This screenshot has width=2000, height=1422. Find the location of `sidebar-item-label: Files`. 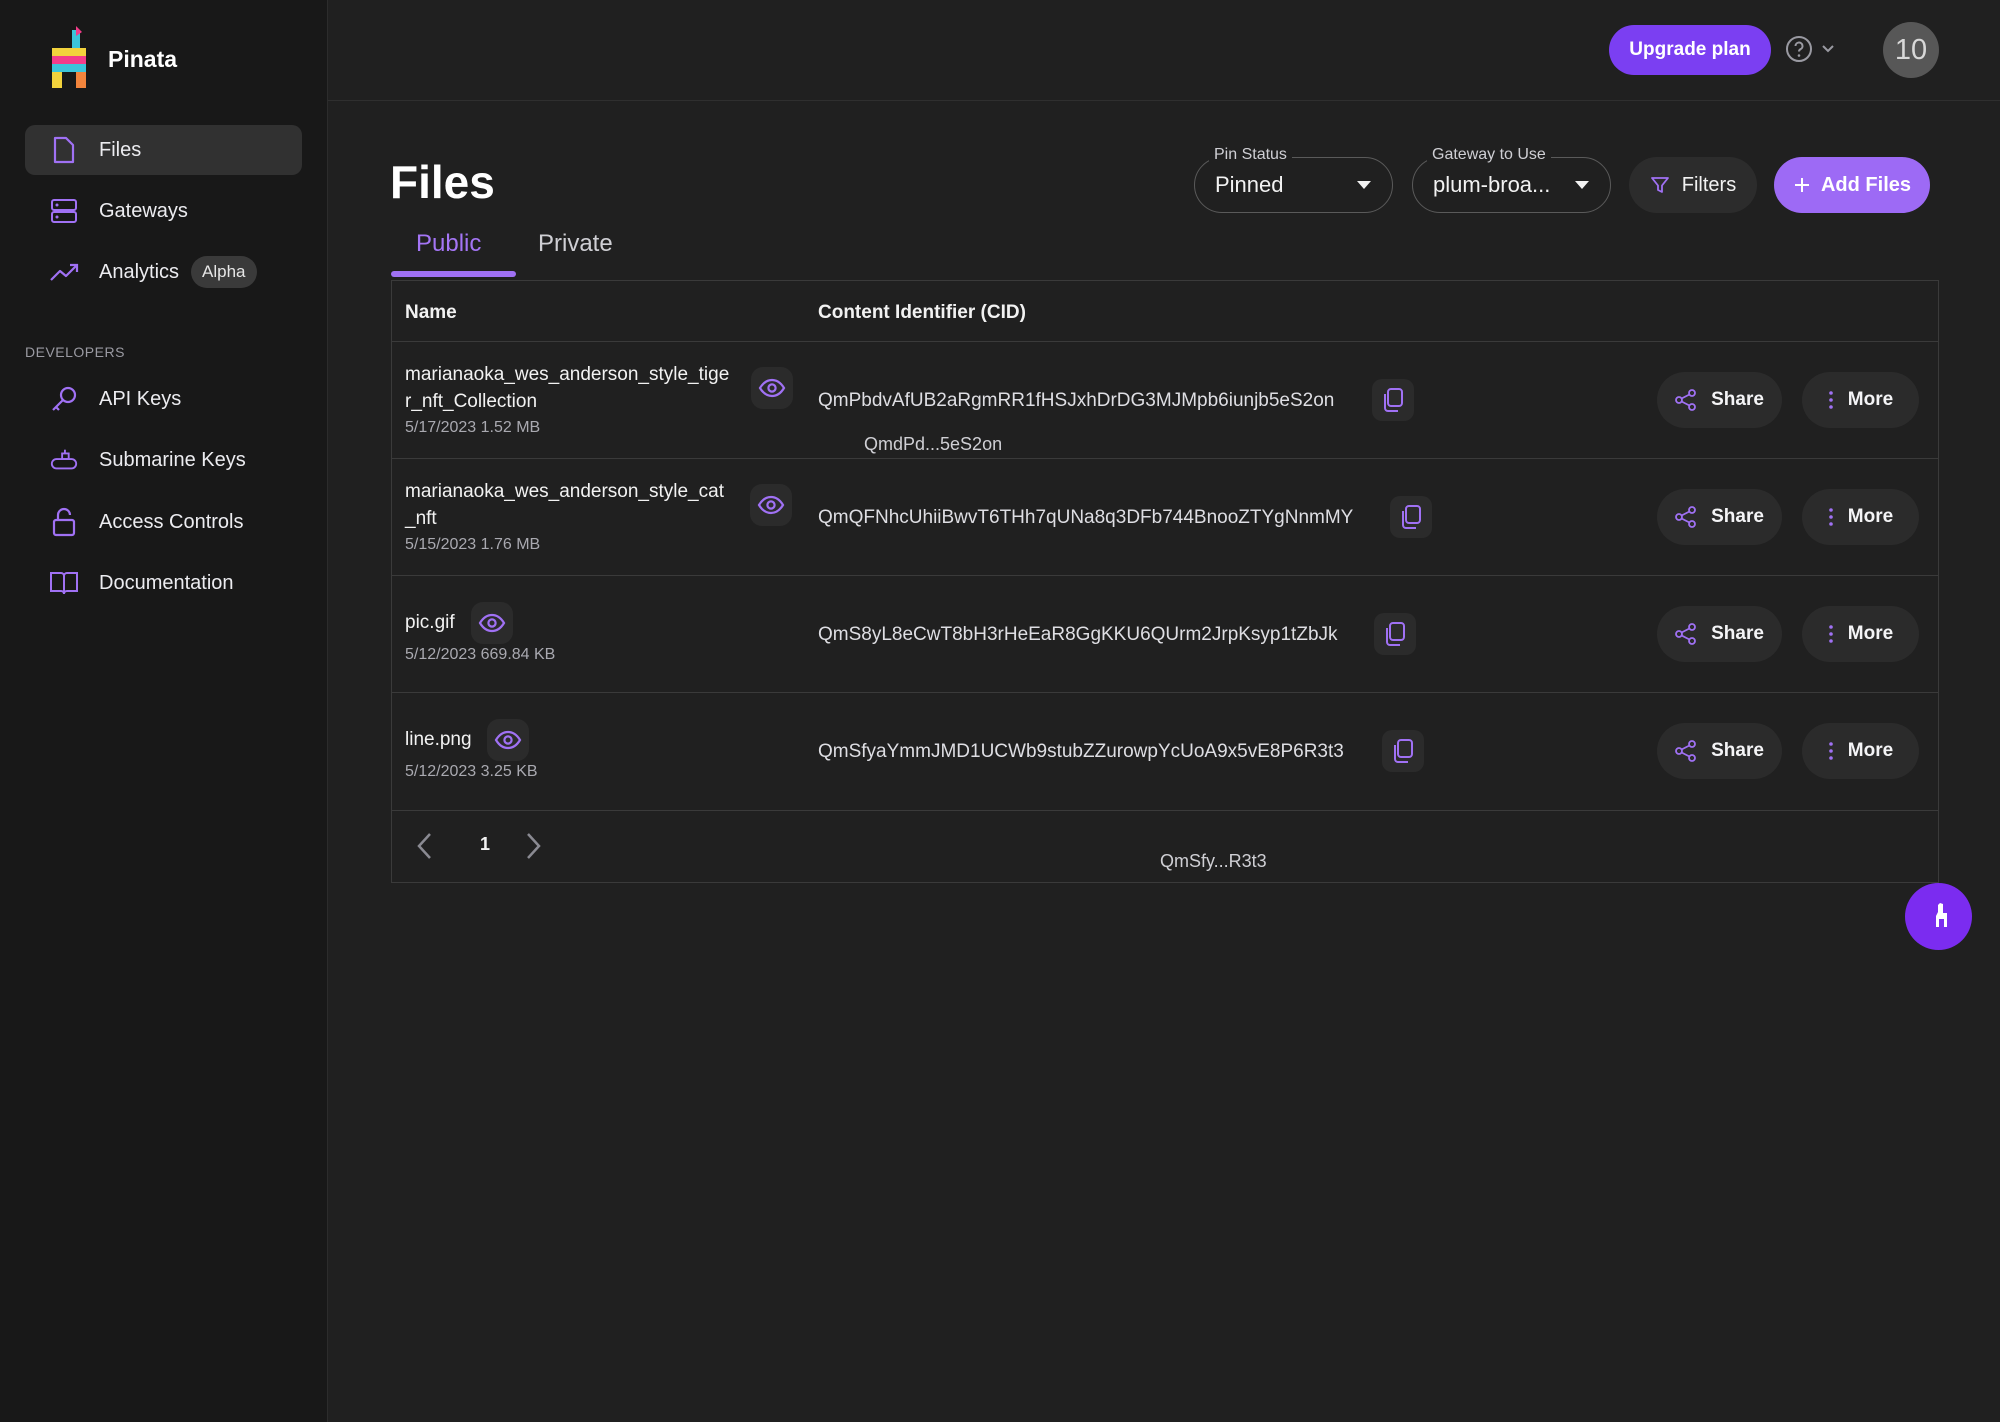

sidebar-item-label: Files is located at coordinates (120, 149).